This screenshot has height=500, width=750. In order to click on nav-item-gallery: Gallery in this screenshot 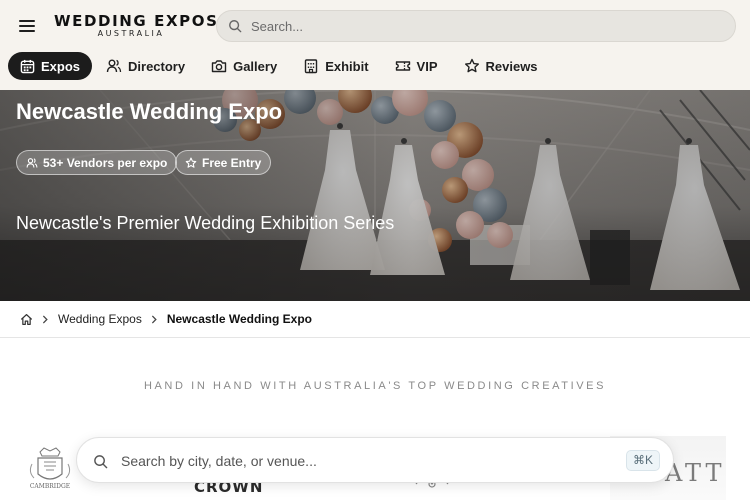, I will do `click(244, 66)`.